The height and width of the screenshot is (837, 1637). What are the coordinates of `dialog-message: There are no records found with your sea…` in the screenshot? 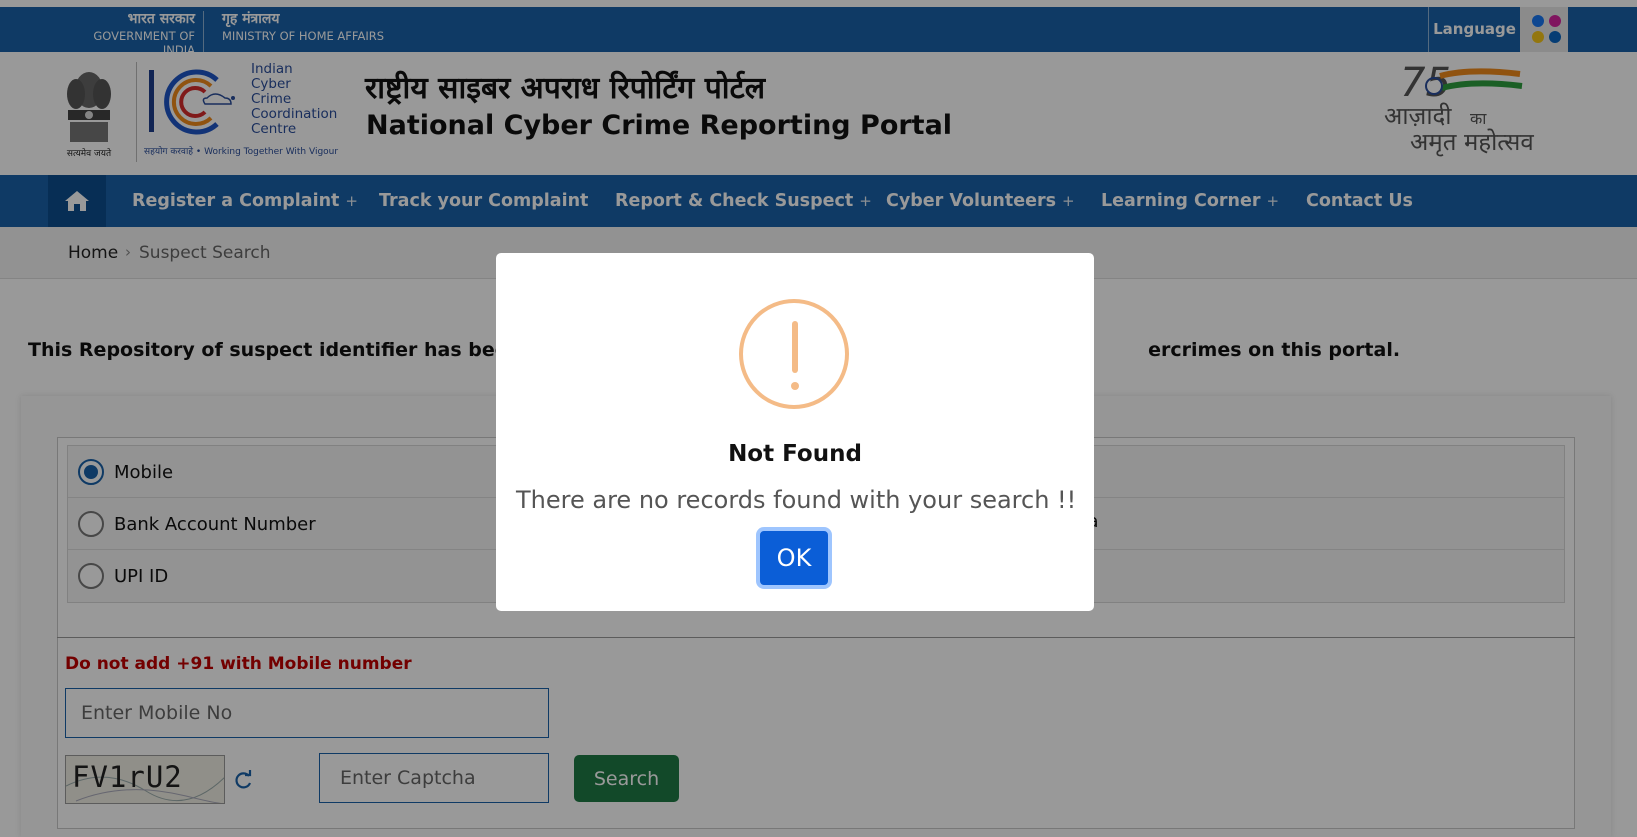 It's located at (796, 500).